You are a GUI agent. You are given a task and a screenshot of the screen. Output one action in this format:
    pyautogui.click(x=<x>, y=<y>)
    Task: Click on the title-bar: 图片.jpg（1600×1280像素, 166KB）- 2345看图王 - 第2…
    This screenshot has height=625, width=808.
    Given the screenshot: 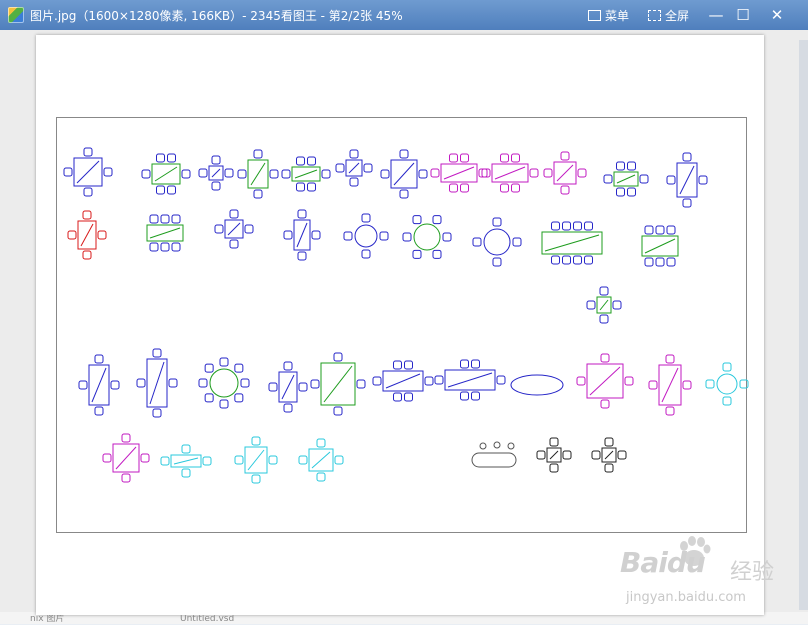 What is the action you would take?
    pyautogui.click(x=404, y=15)
    